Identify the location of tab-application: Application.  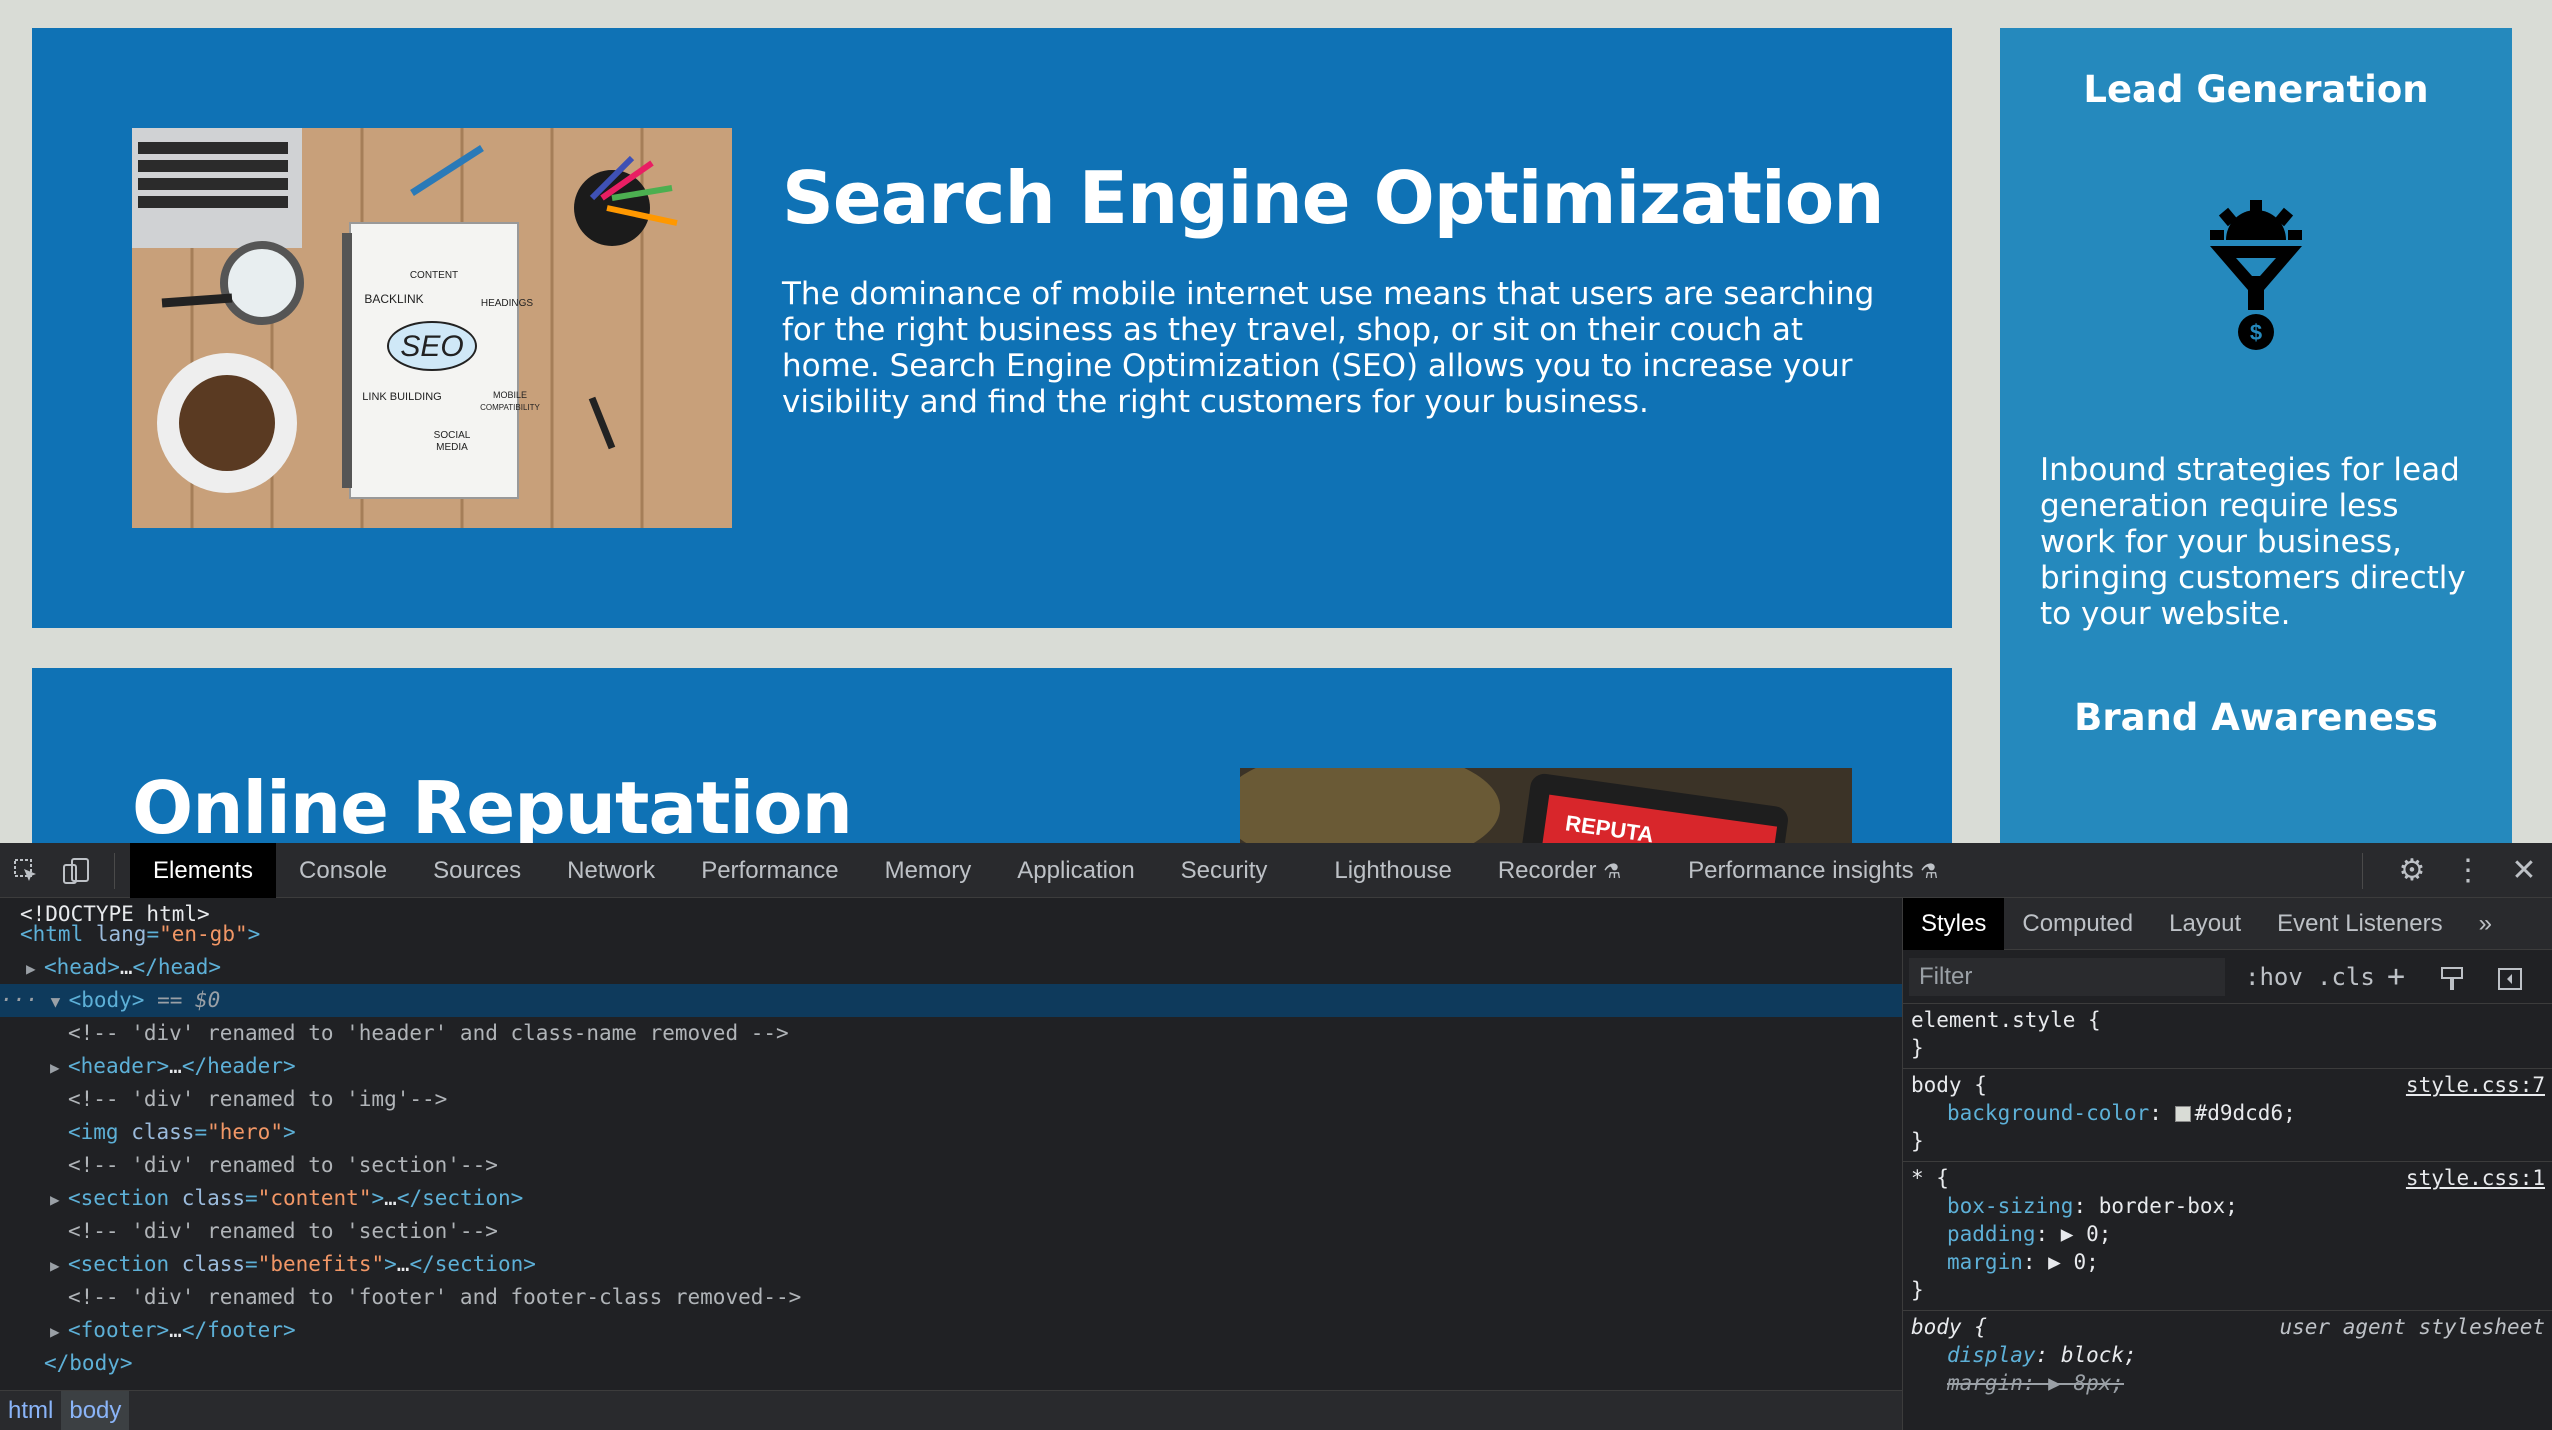
(1075, 870).